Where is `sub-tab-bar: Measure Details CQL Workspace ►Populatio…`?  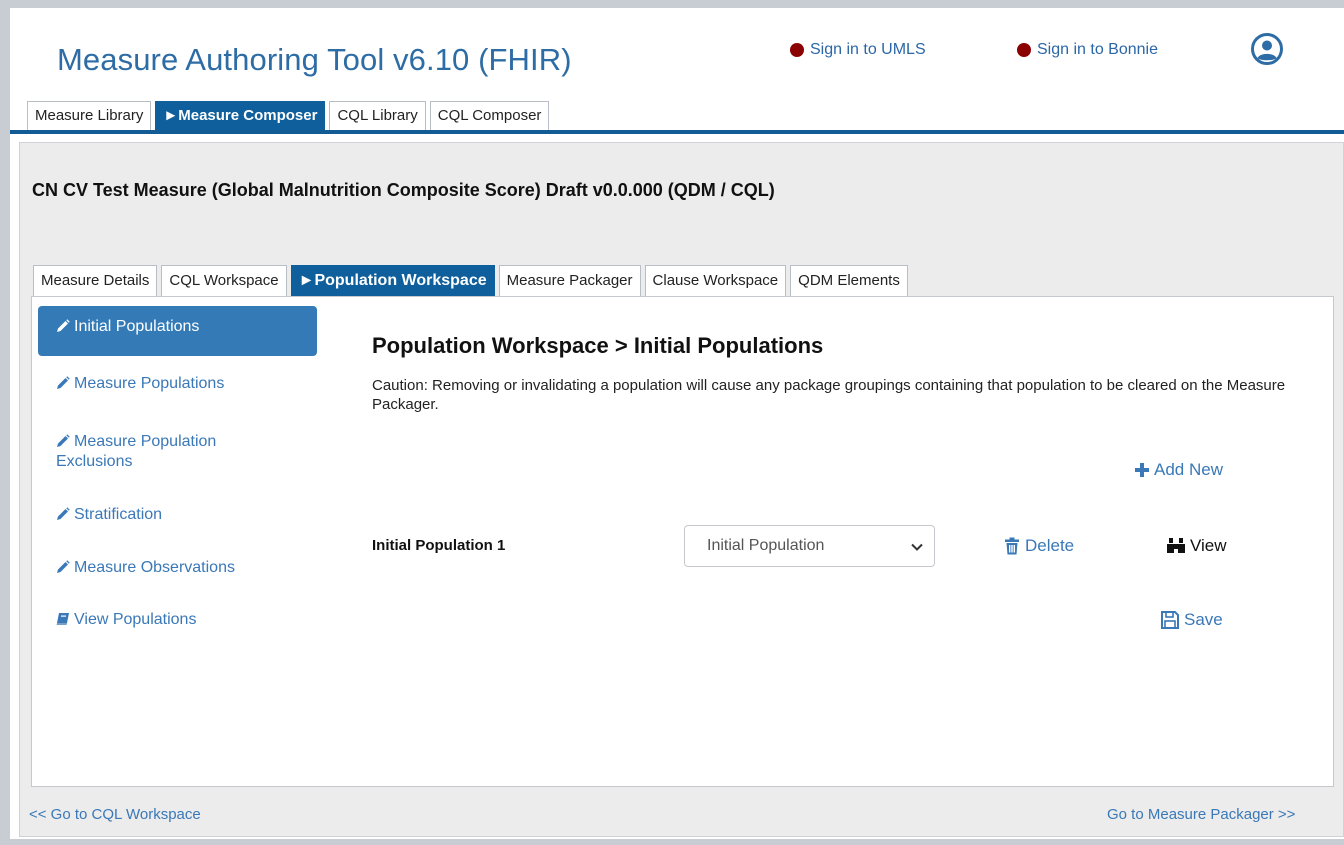 sub-tab-bar: Measure Details CQL Workspace ►Populatio… is located at coordinates (470, 280).